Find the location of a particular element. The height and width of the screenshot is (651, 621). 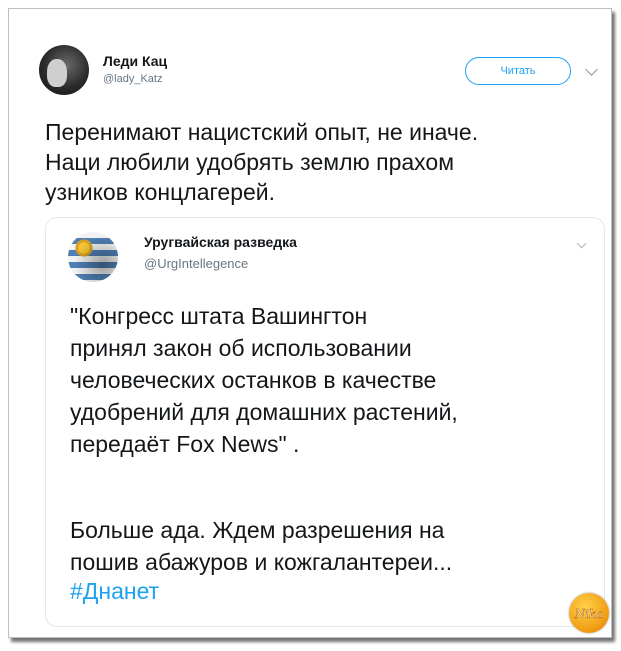

quoted-author-handle: @UrgIntellegence is located at coordinates (196, 263).